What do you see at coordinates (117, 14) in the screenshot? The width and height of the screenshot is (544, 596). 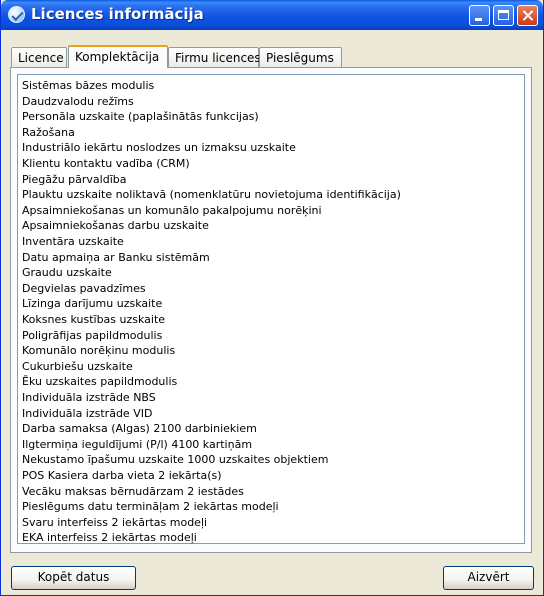 I see `window-title: Licences informācija` at bounding box center [117, 14].